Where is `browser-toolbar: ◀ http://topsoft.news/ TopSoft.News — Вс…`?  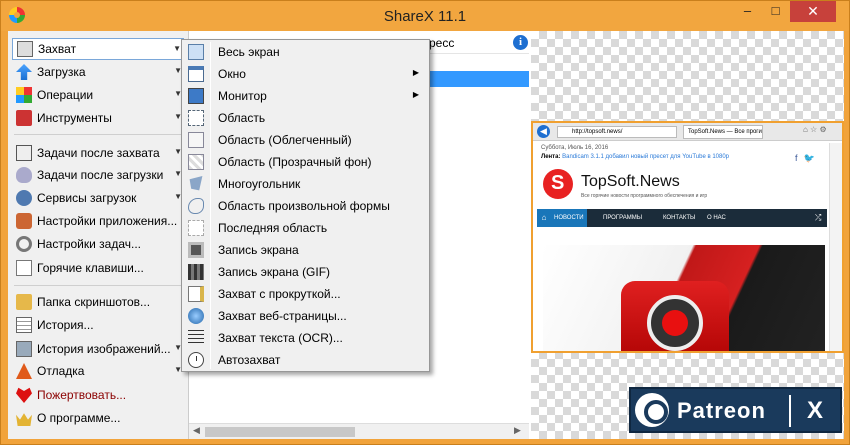
browser-toolbar: ◀ http://topsoft.news/ TopSoft.News — Вс… is located at coordinates (687, 132).